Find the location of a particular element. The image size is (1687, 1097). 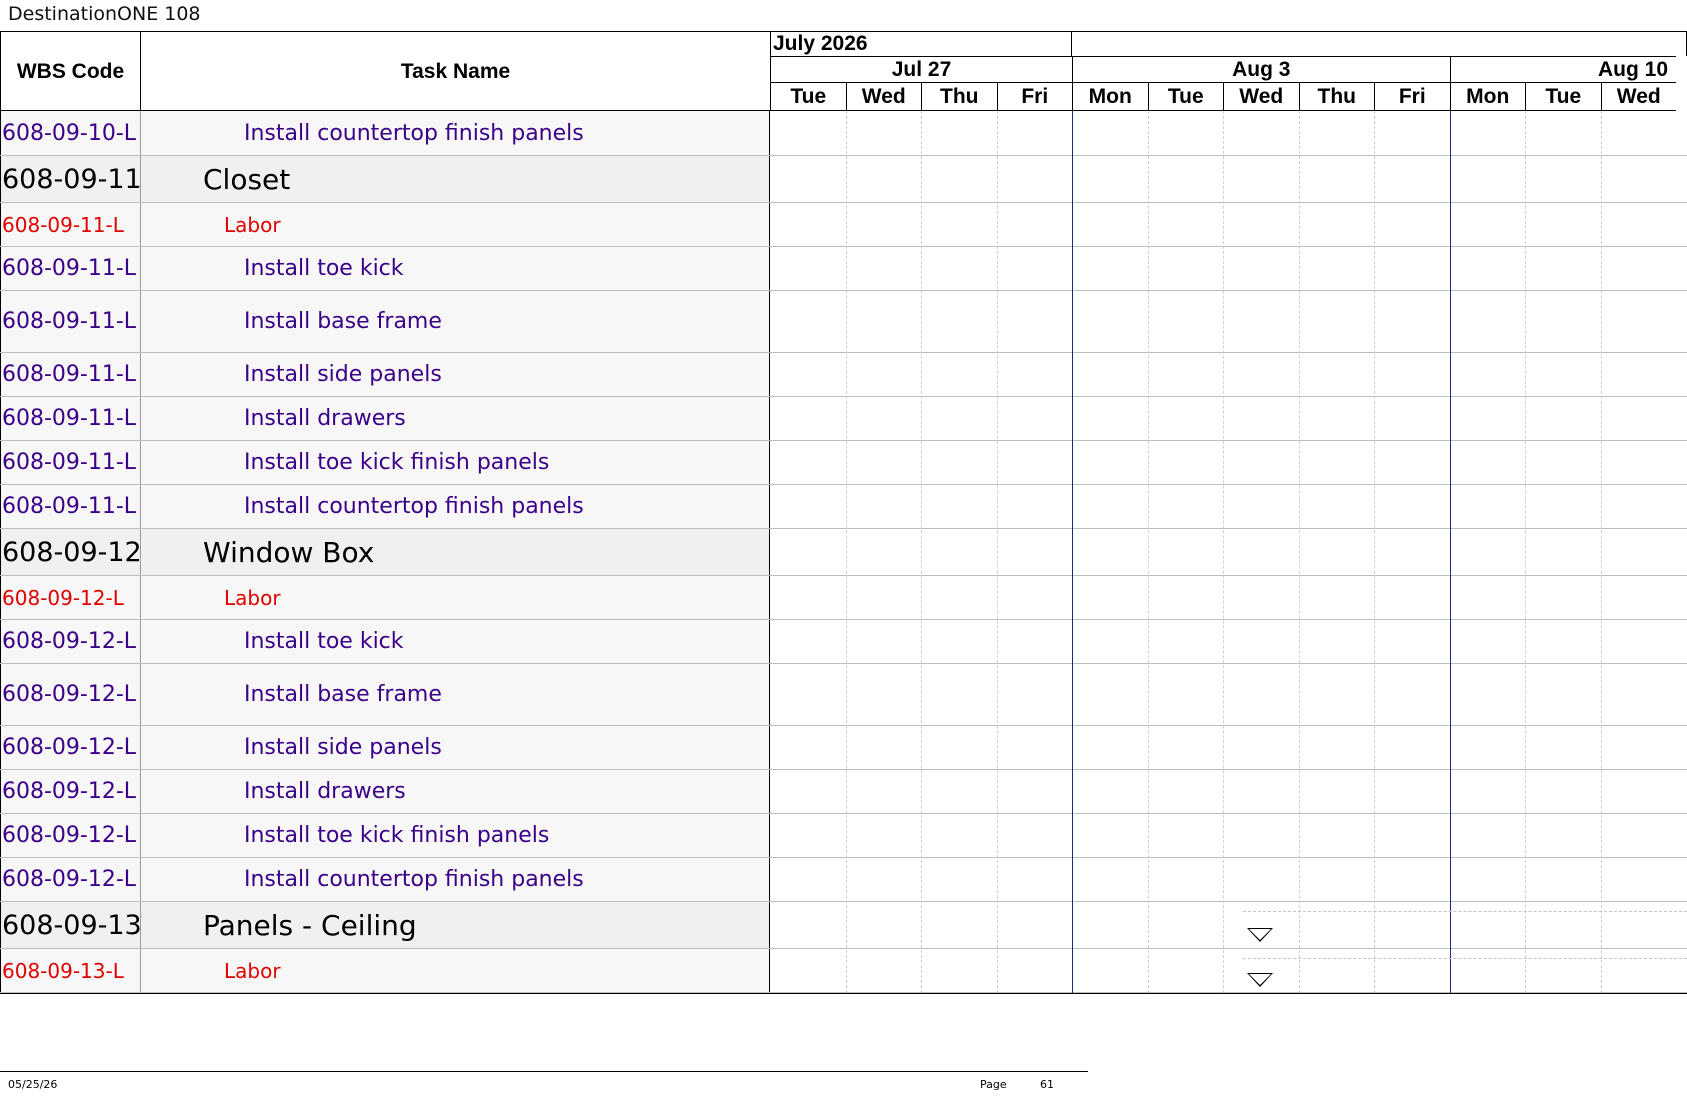

task-row: 608-09-12-L (Install toe kick is located at coordinates (843, 642).